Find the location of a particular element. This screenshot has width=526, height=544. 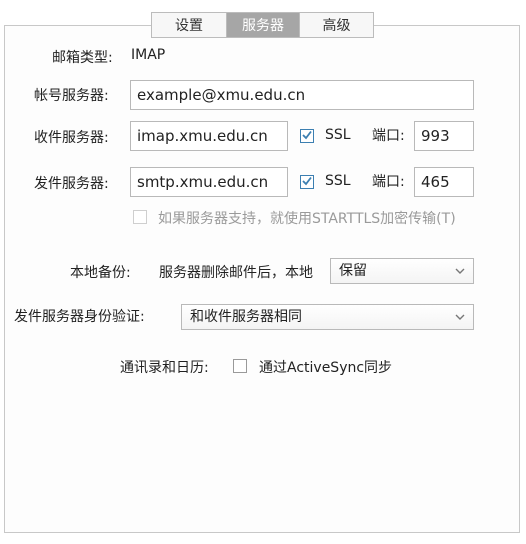

contacts-calendar-label: 通讯录和日历: is located at coordinates (164, 368).